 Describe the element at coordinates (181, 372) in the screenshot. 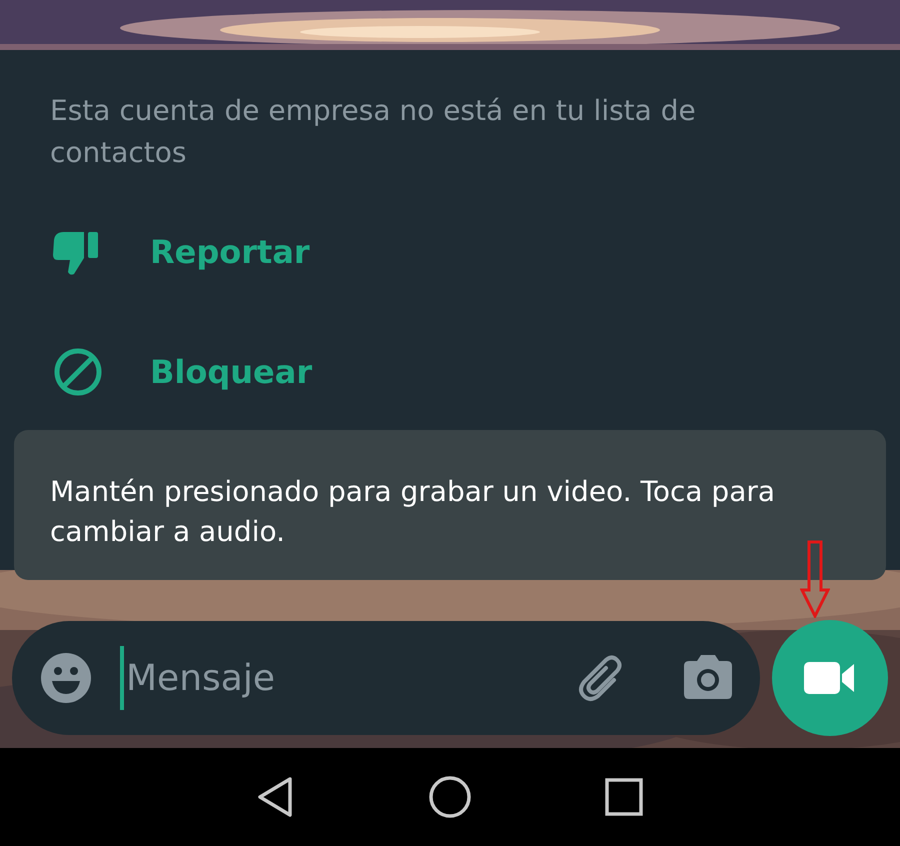

I see `block-button: Bloquear` at that location.